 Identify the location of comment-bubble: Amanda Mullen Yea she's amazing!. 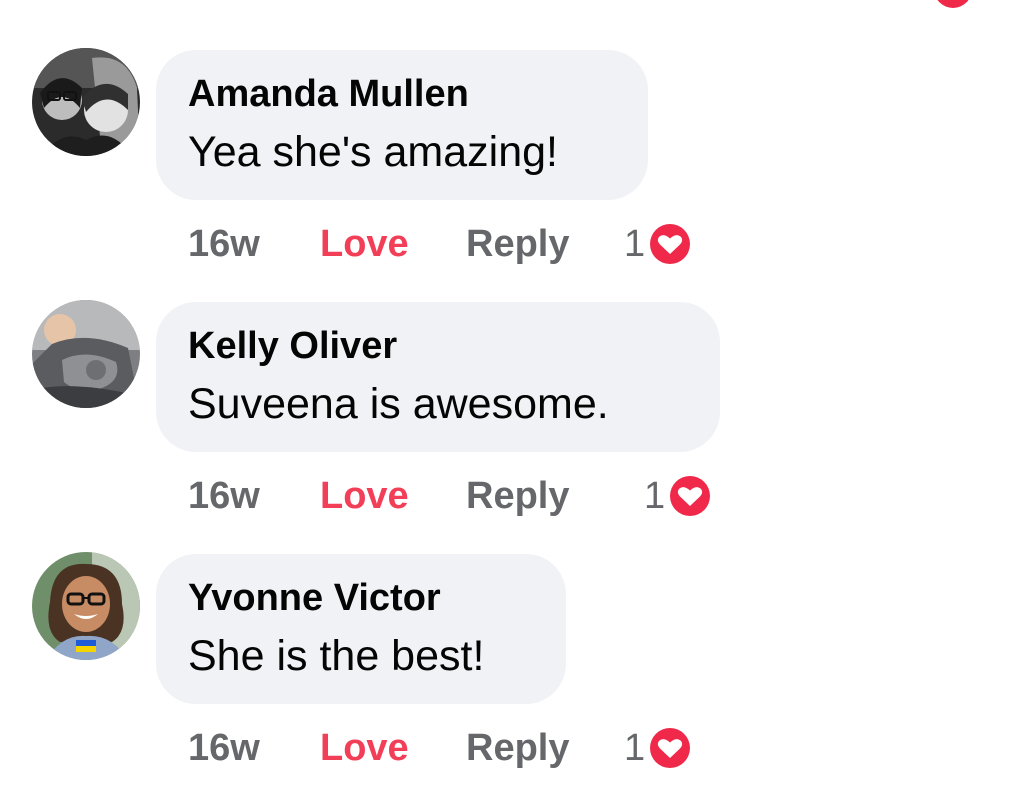
(402, 125).